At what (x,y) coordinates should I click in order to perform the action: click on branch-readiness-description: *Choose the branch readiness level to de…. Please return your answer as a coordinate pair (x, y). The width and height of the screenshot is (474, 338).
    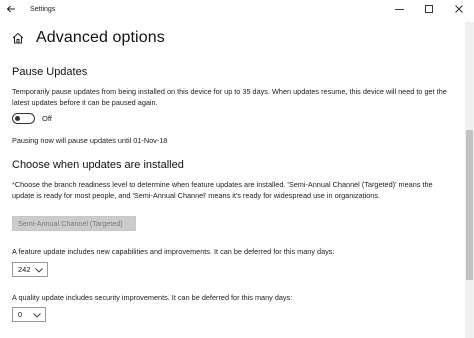
    Looking at the image, I should click on (224, 190).